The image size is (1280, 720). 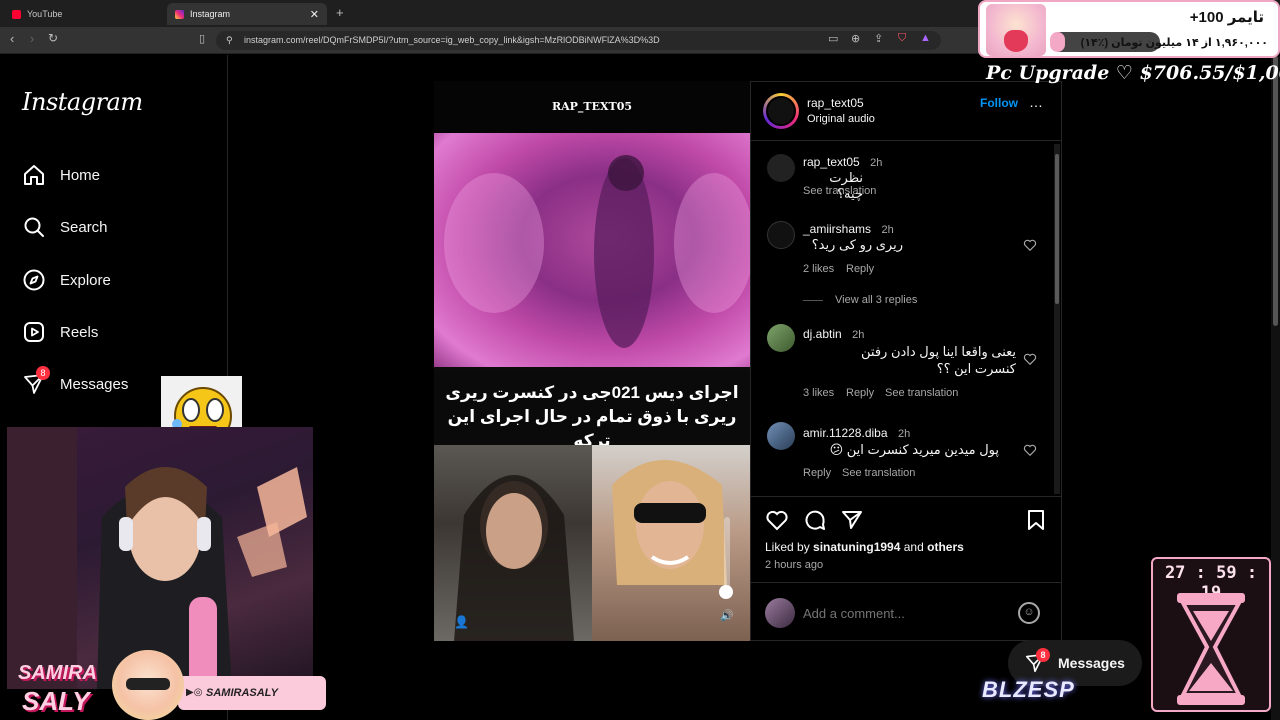 I want to click on comment-item: amir.11228.diba 2h, so click(x=856, y=433).